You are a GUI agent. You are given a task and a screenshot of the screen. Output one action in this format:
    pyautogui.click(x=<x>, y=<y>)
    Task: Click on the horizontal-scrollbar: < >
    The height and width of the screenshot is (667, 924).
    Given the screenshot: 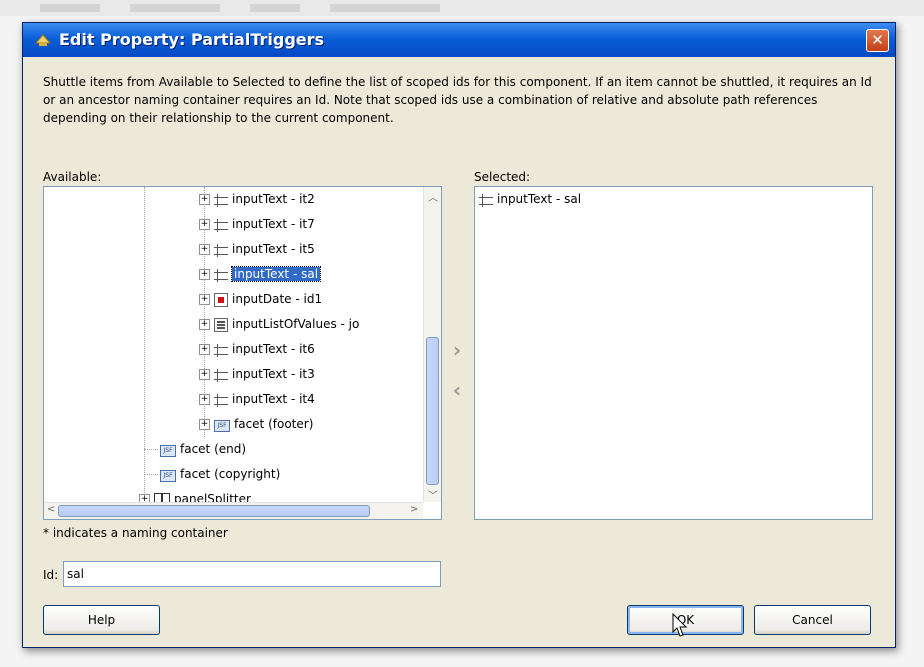 What is the action you would take?
    pyautogui.click(x=233, y=510)
    